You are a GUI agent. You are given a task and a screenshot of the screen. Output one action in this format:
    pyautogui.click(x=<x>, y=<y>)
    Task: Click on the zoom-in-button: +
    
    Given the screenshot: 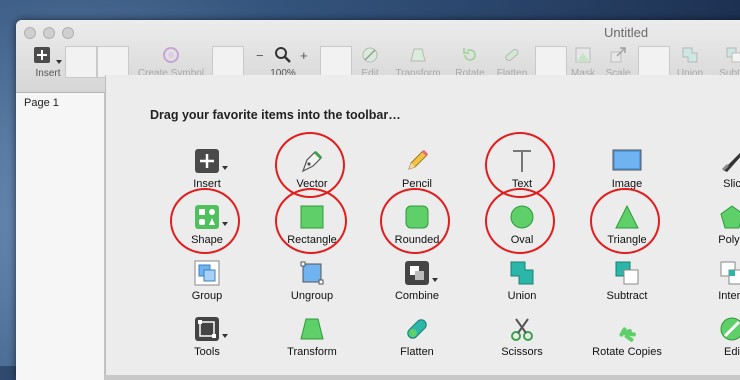 What is the action you would take?
    pyautogui.click(x=304, y=55)
    